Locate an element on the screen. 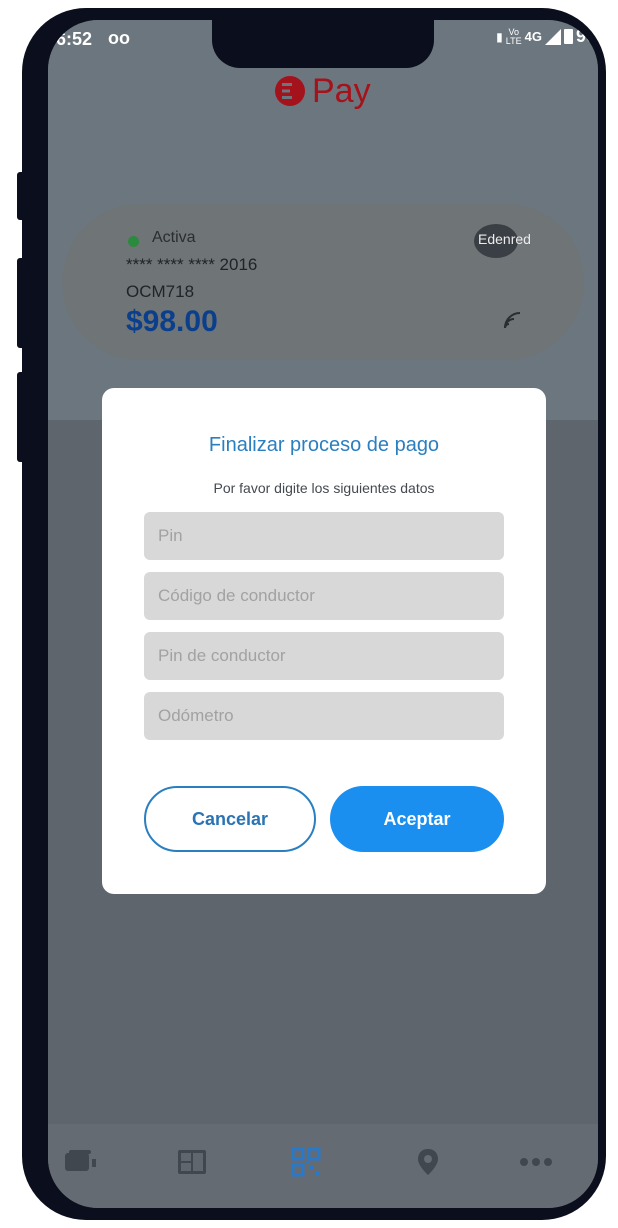 This screenshot has width=618, height=1228. pin-field is located at coordinates (324, 536).